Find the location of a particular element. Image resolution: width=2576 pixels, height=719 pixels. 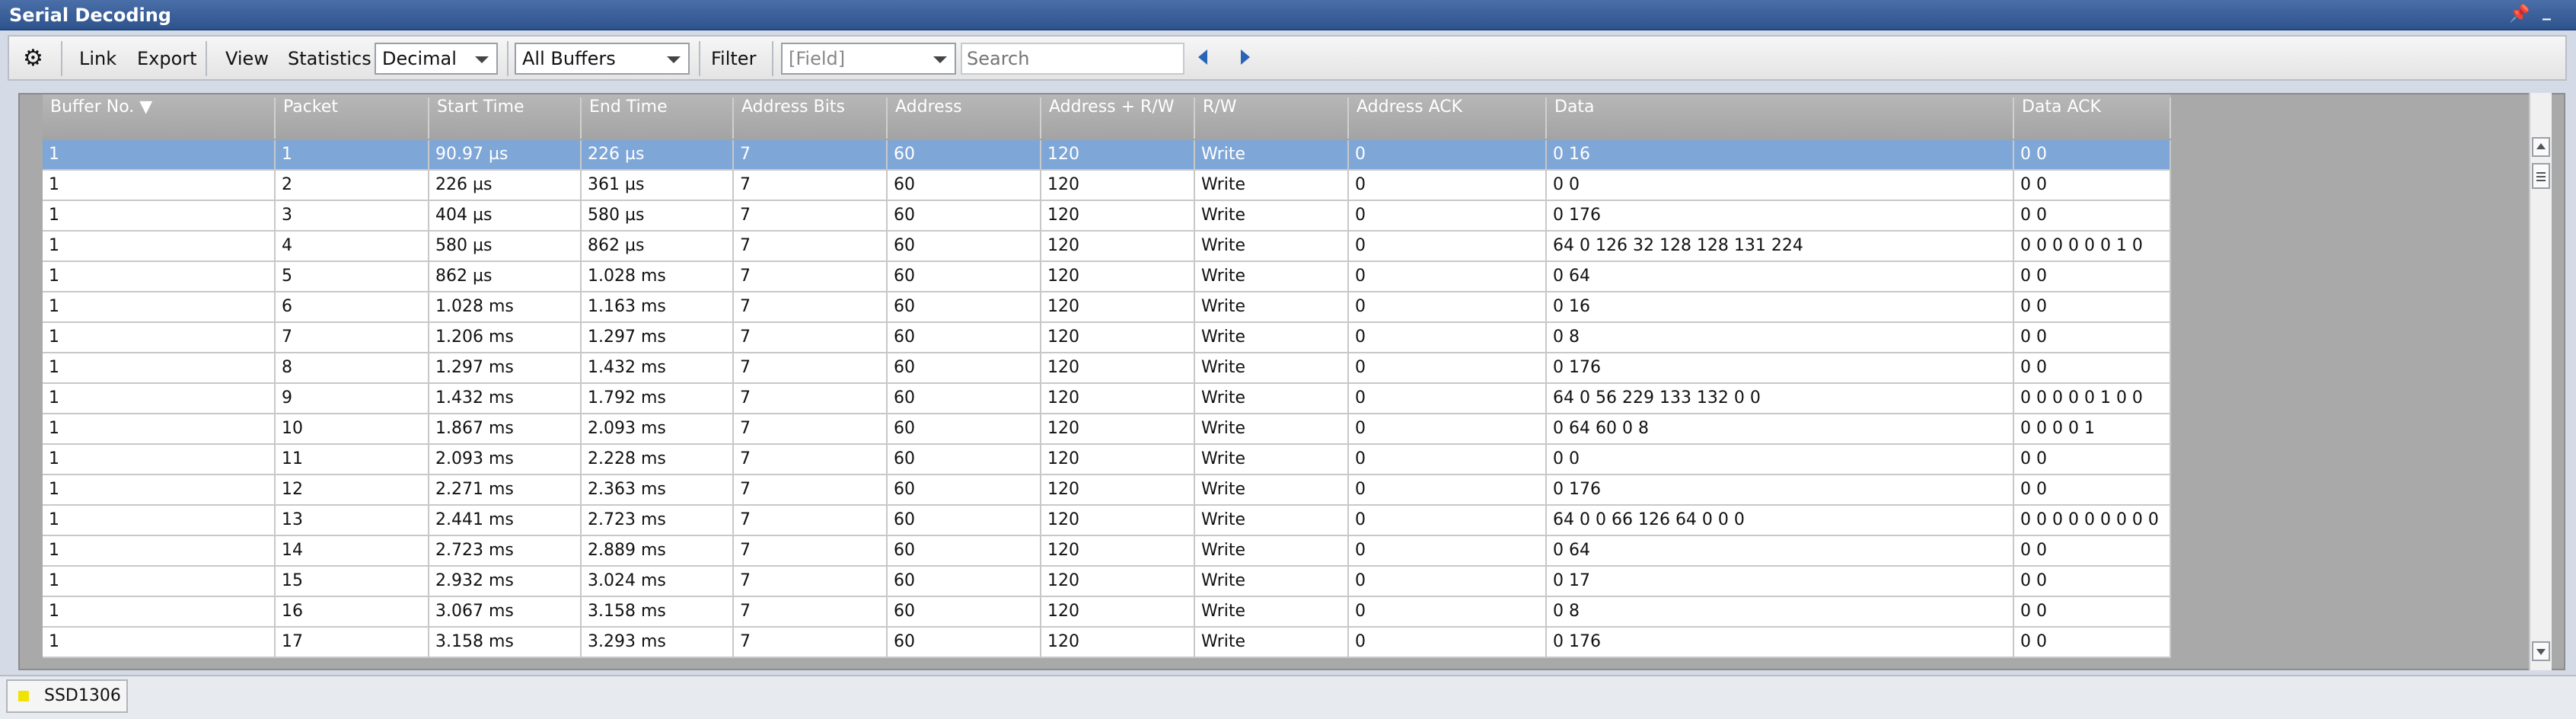

vertical-scrollbar is located at coordinates (2540, 381).